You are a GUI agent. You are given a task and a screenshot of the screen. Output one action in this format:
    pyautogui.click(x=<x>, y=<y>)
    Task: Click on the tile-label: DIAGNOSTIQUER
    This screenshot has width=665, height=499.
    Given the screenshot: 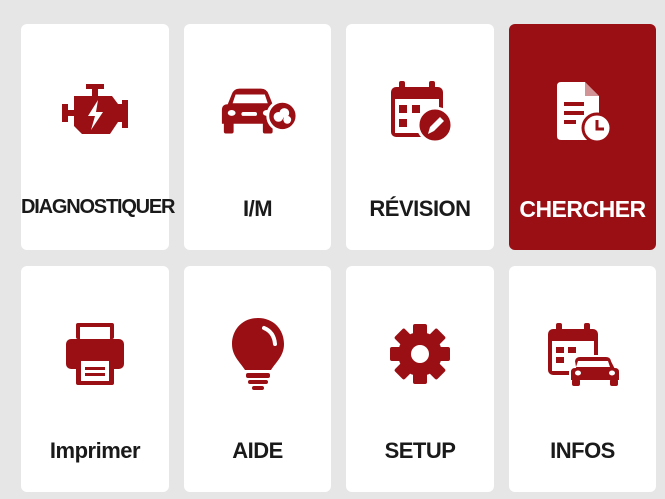 What is the action you would take?
    pyautogui.click(x=98, y=207)
    